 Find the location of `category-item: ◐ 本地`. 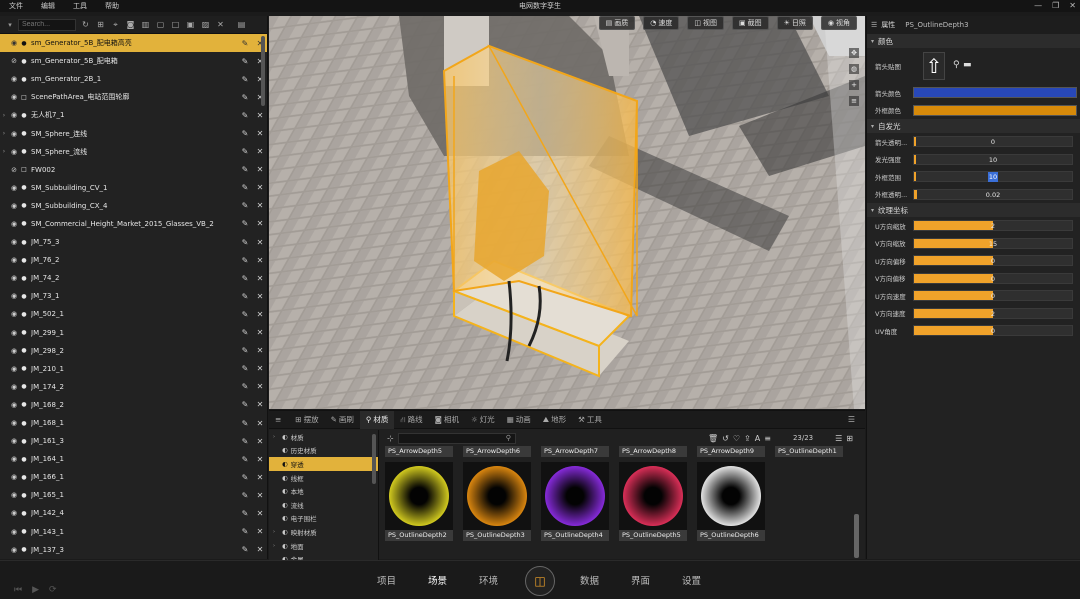

category-item: ◐ 本地 is located at coordinates (323, 491).